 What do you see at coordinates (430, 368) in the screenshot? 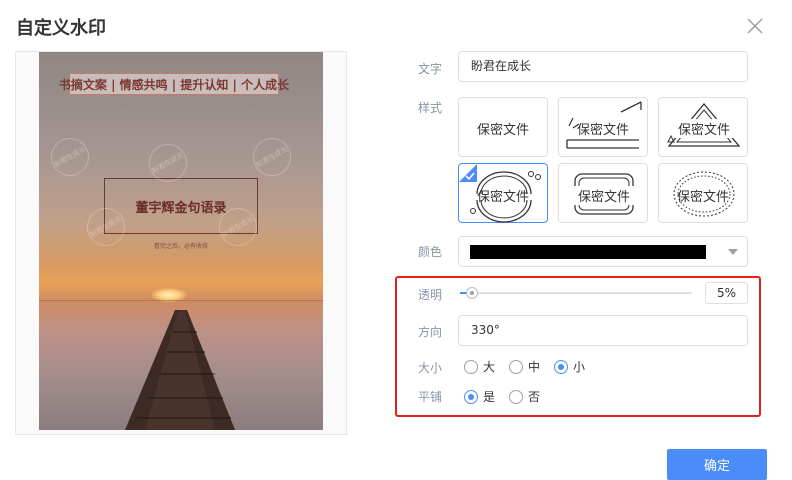
I see `size-label: 大小` at bounding box center [430, 368].